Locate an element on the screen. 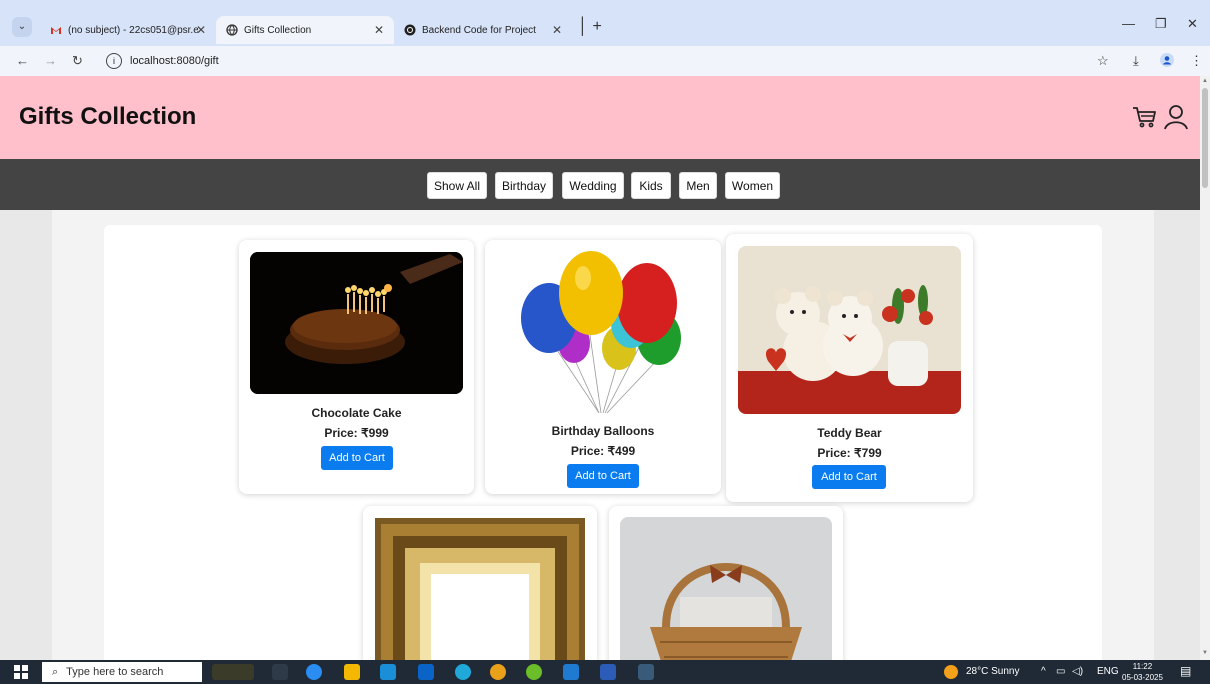  site-info-icon: i is located at coordinates (114, 61).